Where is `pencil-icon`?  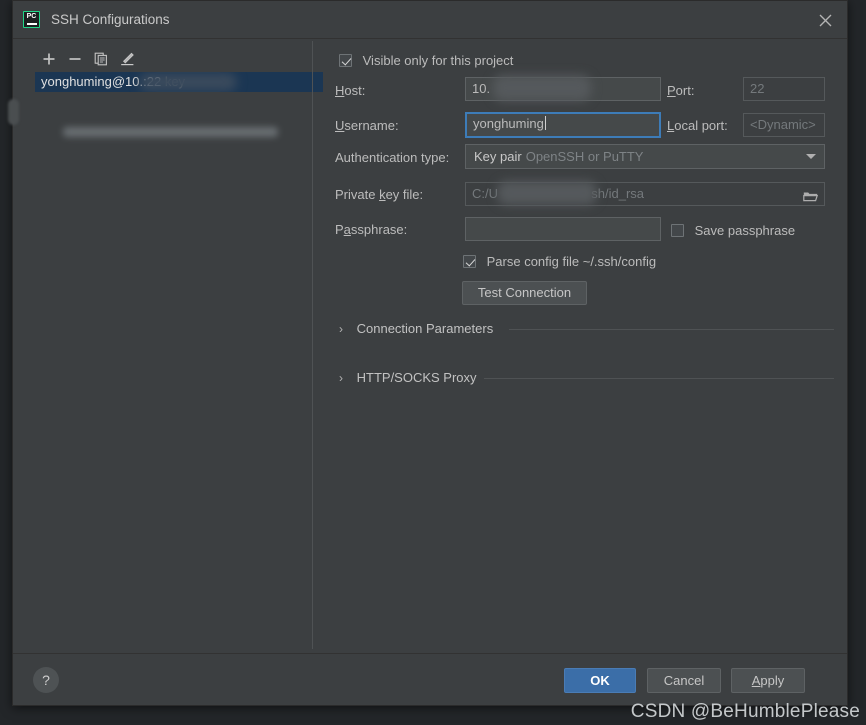
pencil-icon is located at coordinates (127, 59).